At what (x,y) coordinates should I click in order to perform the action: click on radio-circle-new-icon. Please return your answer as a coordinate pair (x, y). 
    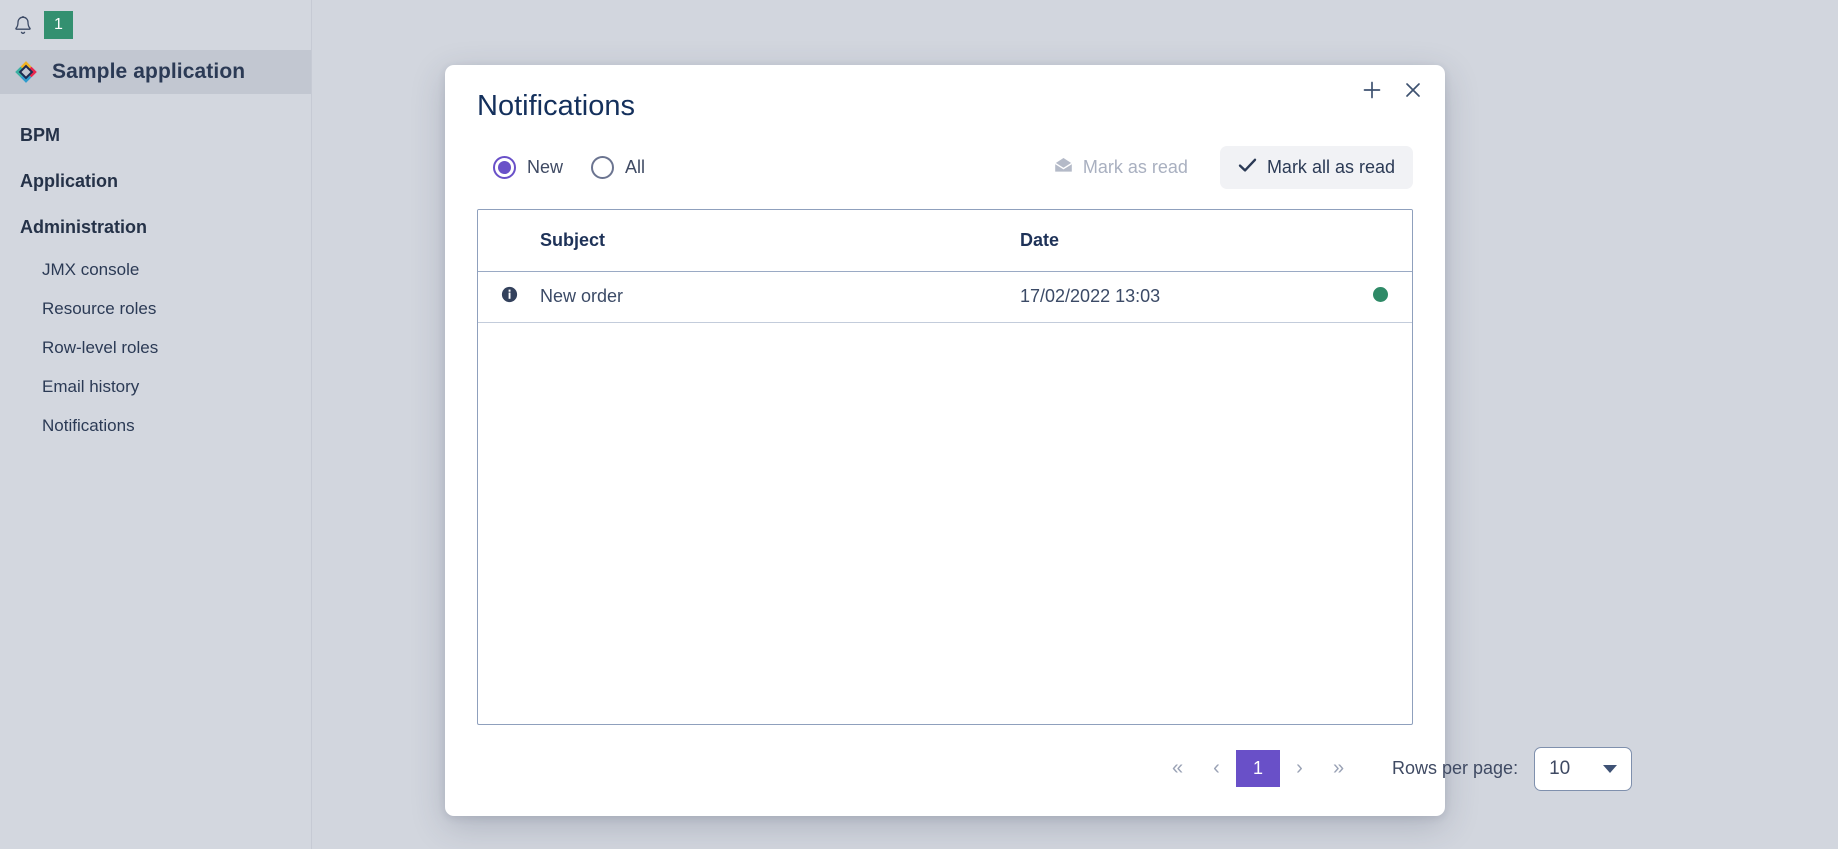
    Looking at the image, I should click on (504, 168).